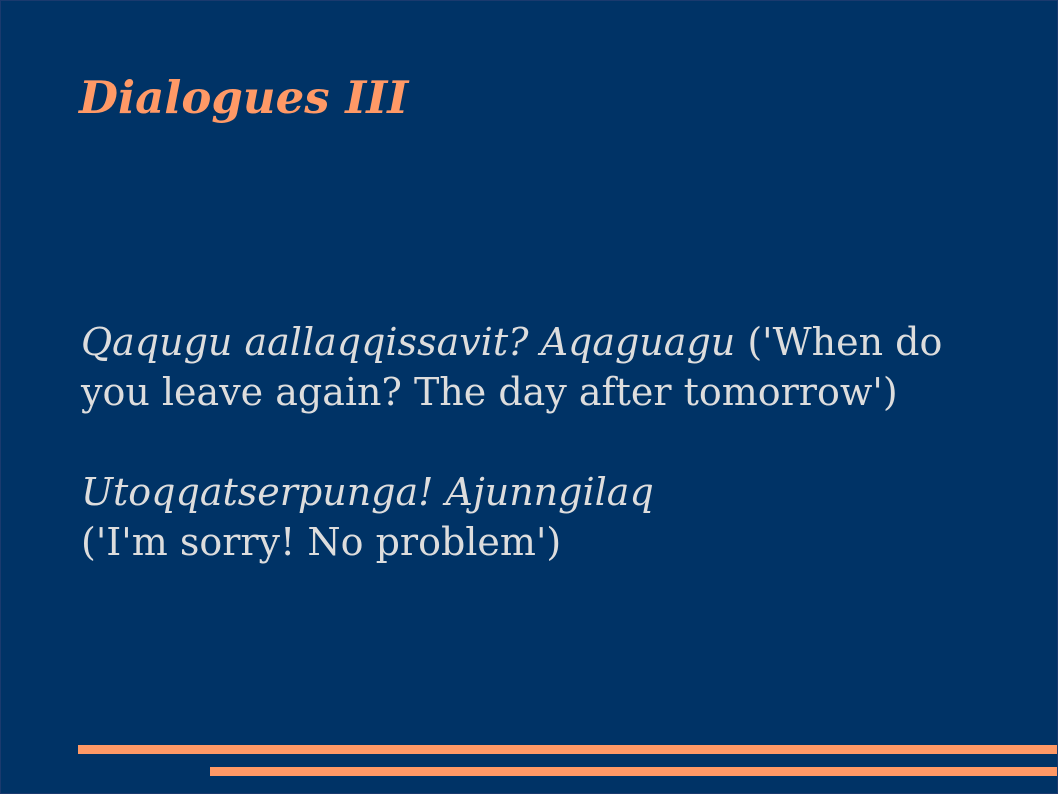 The image size is (1058, 794). What do you see at coordinates (244, 97) in the screenshot?
I see `slide-title: Dialogues III` at bounding box center [244, 97].